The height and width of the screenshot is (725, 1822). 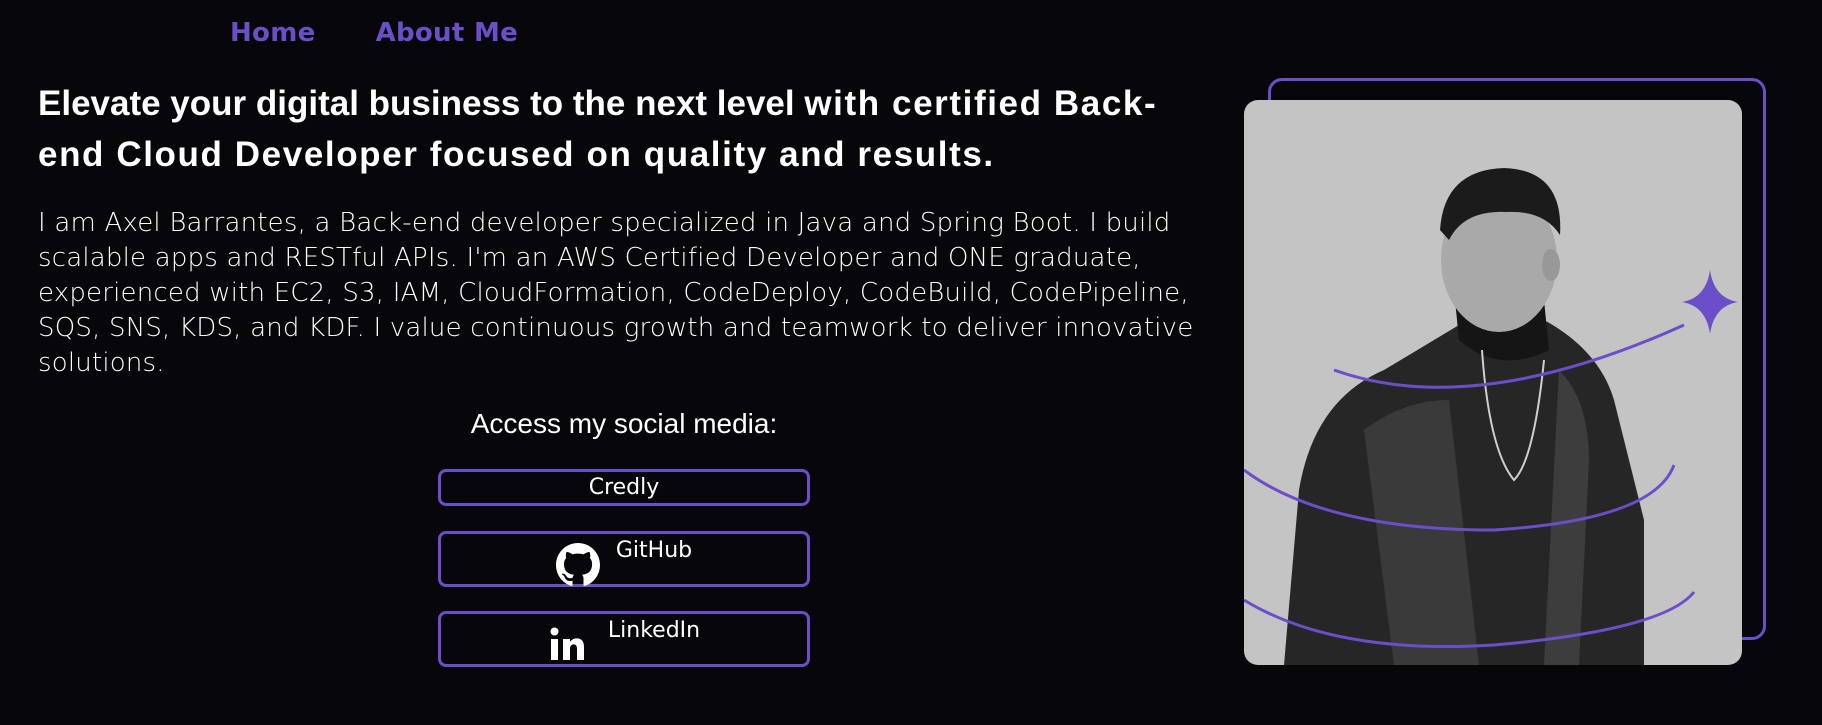 I want to click on top-nav: Home About Me, so click(x=374, y=33).